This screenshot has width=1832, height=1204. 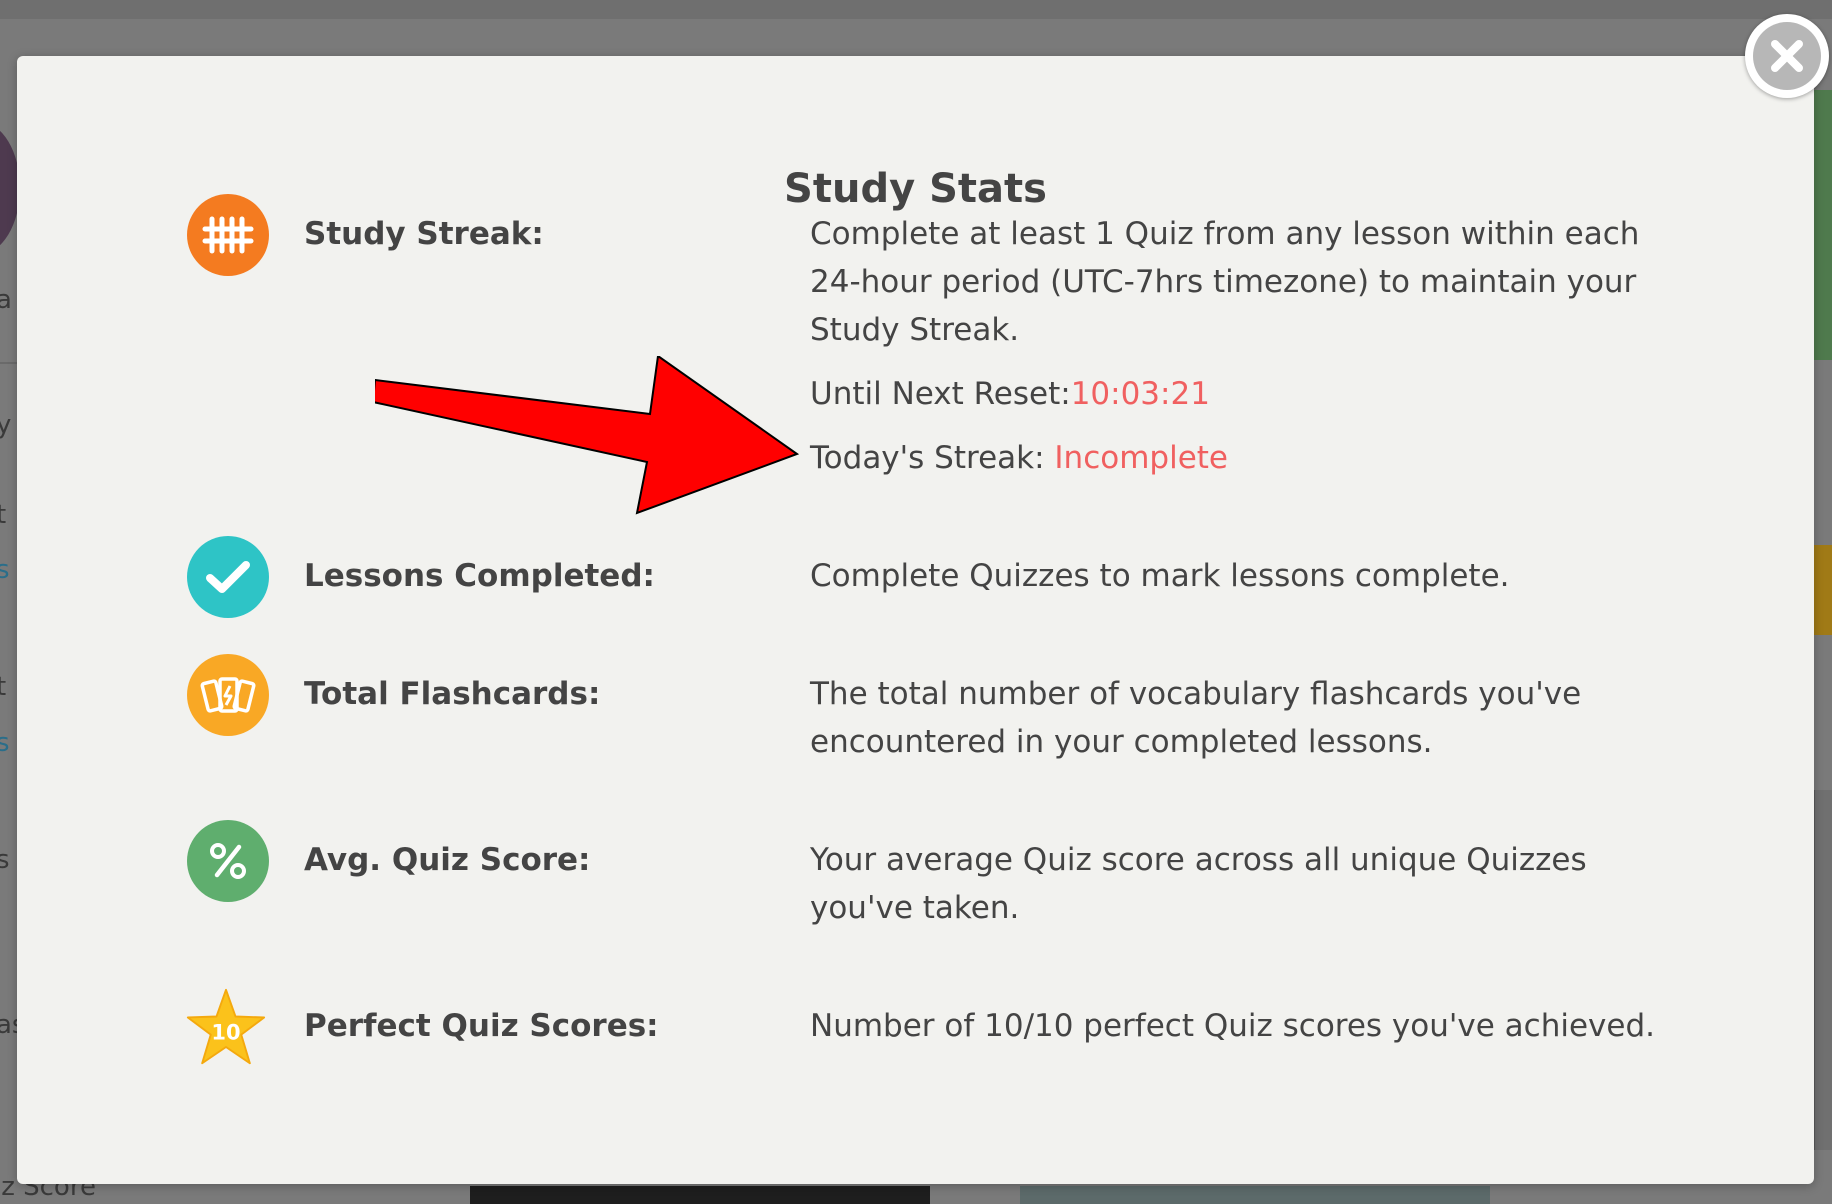 What do you see at coordinates (228, 235) in the screenshot?
I see `tally-marks-icon` at bounding box center [228, 235].